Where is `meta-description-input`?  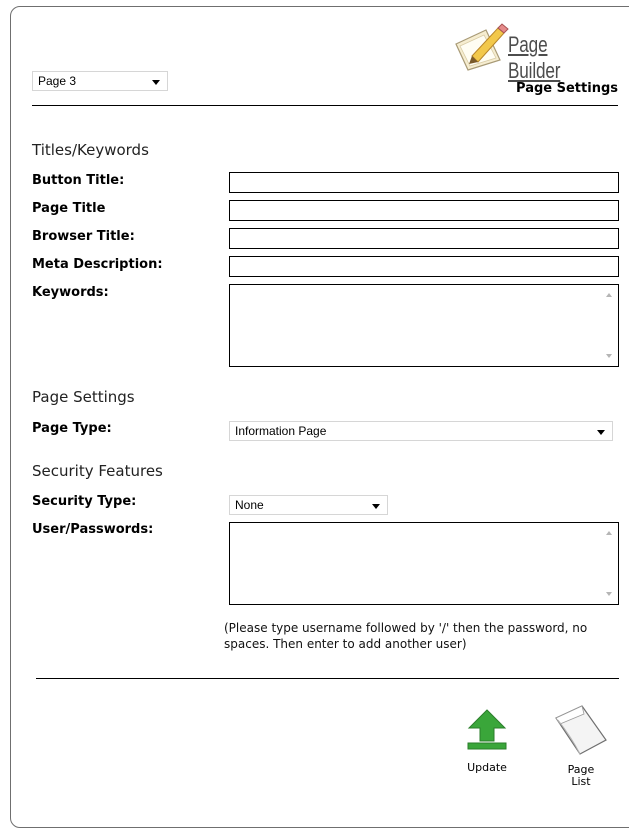 meta-description-input is located at coordinates (424, 266).